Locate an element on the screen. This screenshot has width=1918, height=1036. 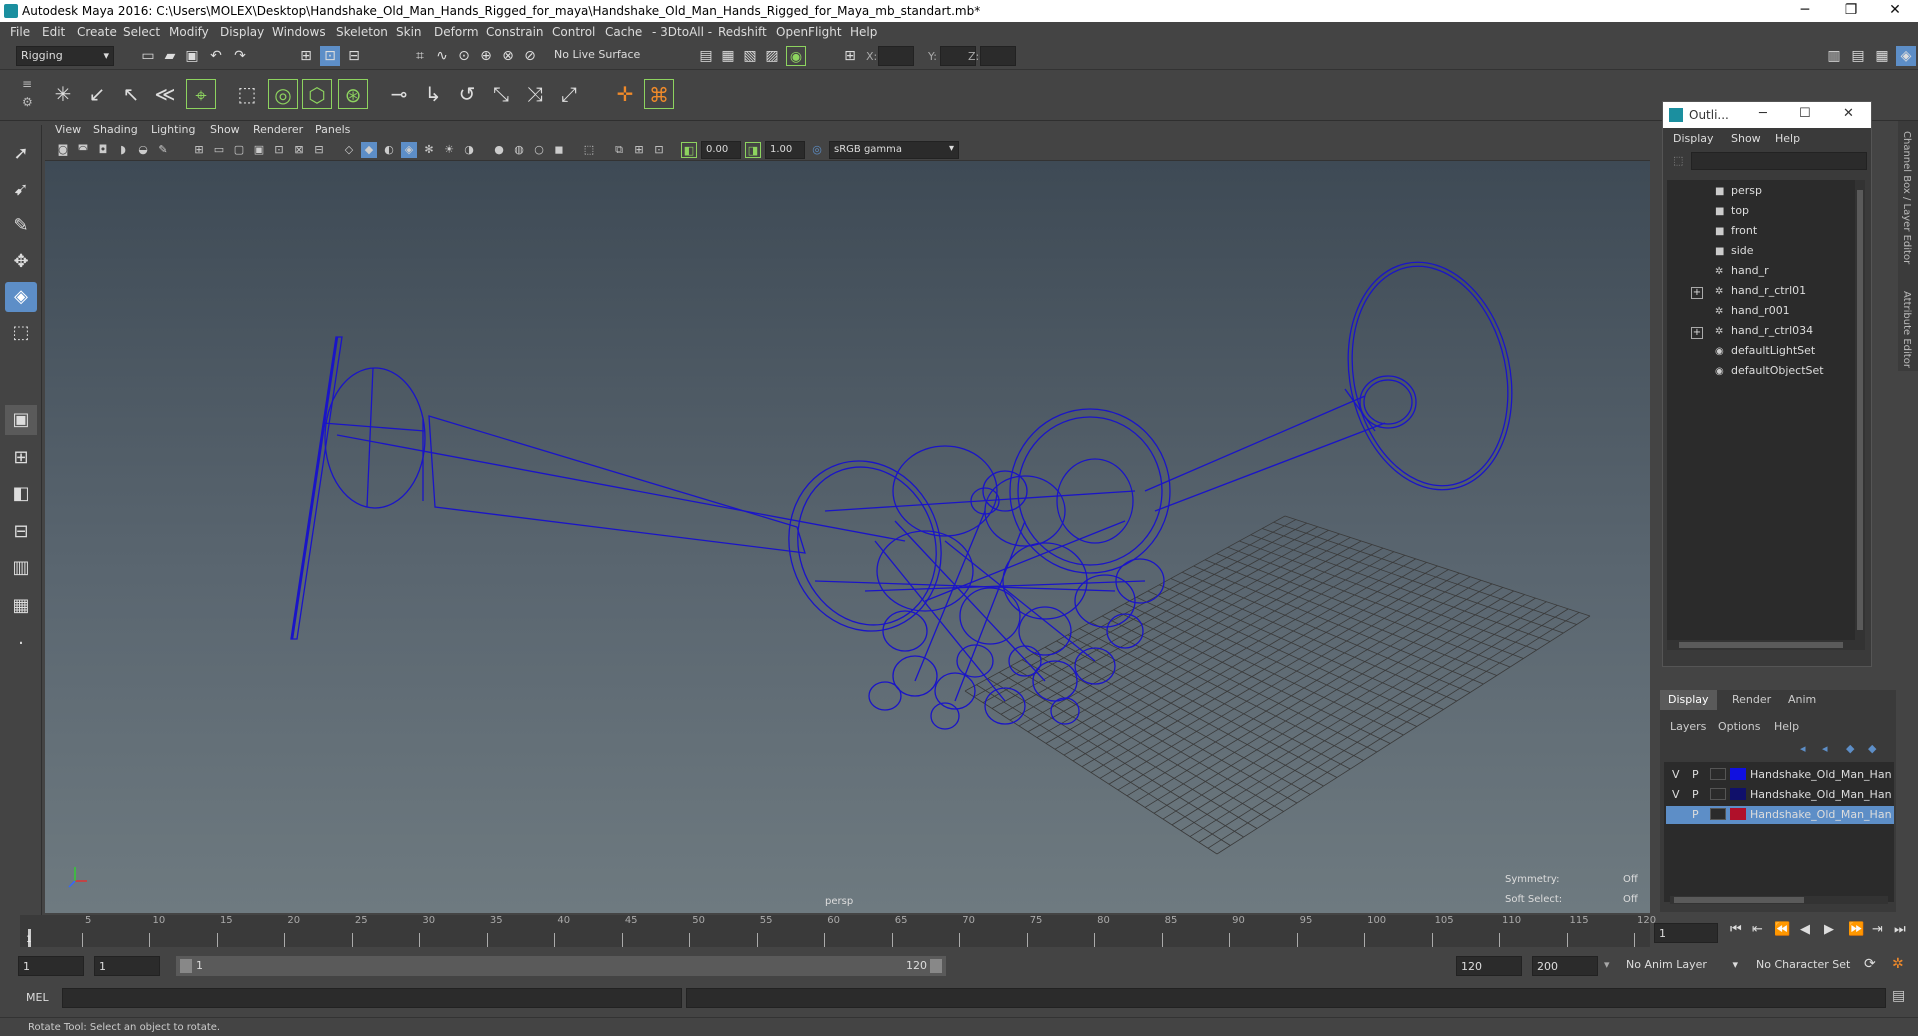
layer-display-type is located at coordinates (1718, 794).